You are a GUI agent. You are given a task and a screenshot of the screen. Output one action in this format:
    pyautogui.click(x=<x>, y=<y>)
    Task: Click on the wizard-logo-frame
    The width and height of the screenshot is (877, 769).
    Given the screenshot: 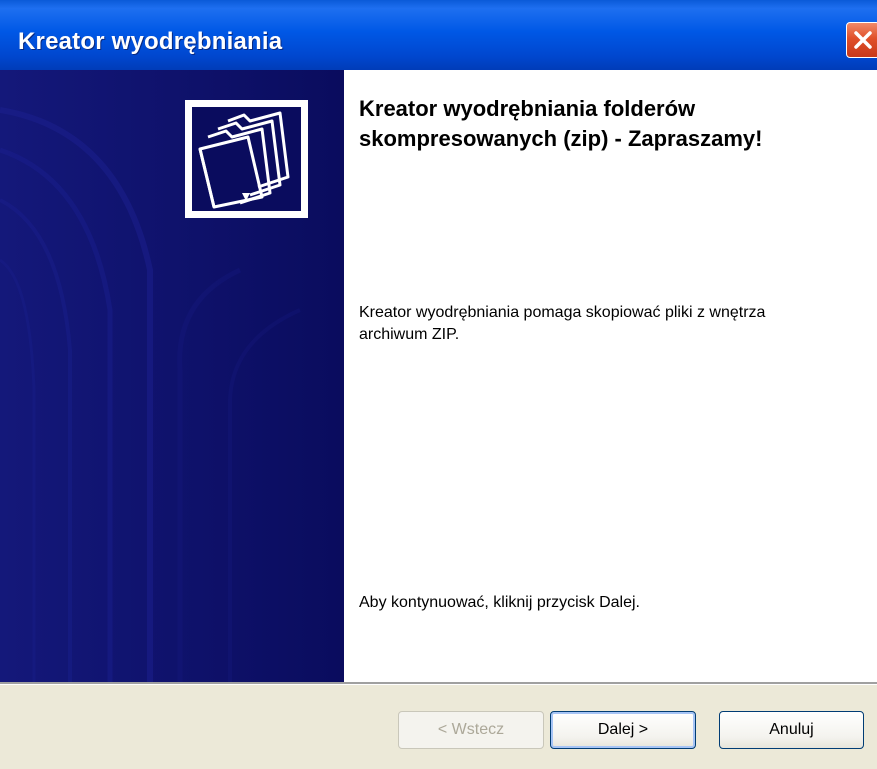 What is the action you would take?
    pyautogui.click(x=246, y=159)
    